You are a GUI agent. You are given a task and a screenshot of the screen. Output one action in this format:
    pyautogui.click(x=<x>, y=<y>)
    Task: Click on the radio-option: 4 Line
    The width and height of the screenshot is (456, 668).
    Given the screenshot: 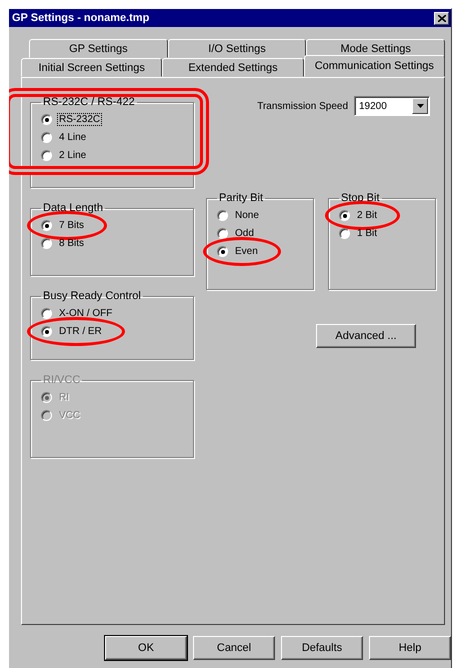 What is the action you would take?
    pyautogui.click(x=64, y=137)
    